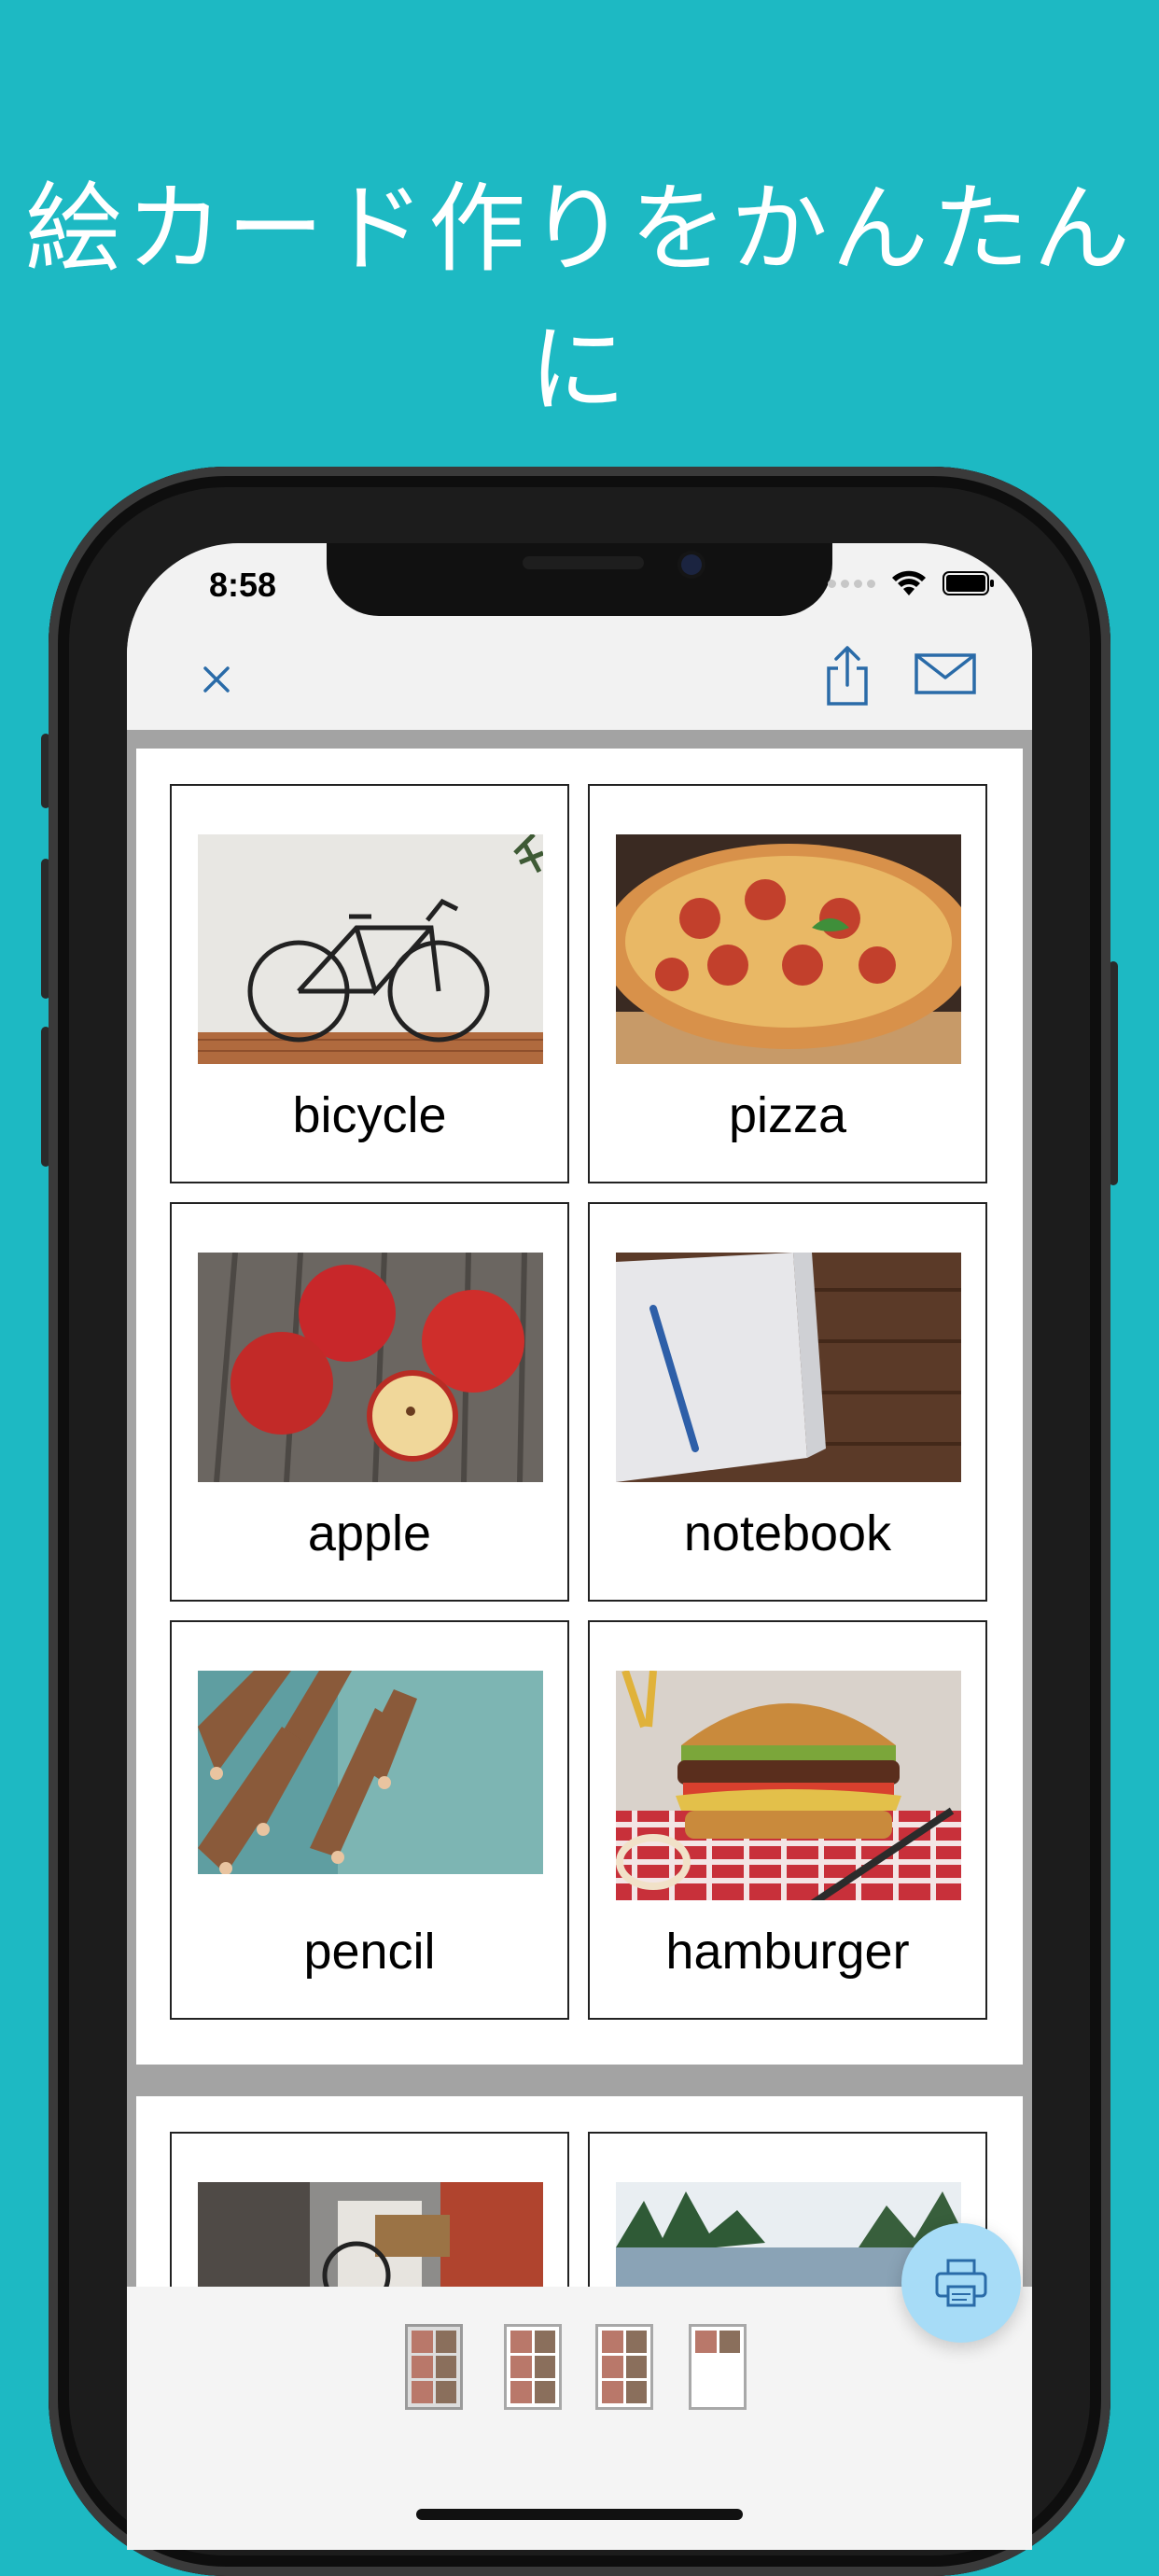 This screenshot has width=1159, height=2576. I want to click on home-indicator, so click(579, 2514).